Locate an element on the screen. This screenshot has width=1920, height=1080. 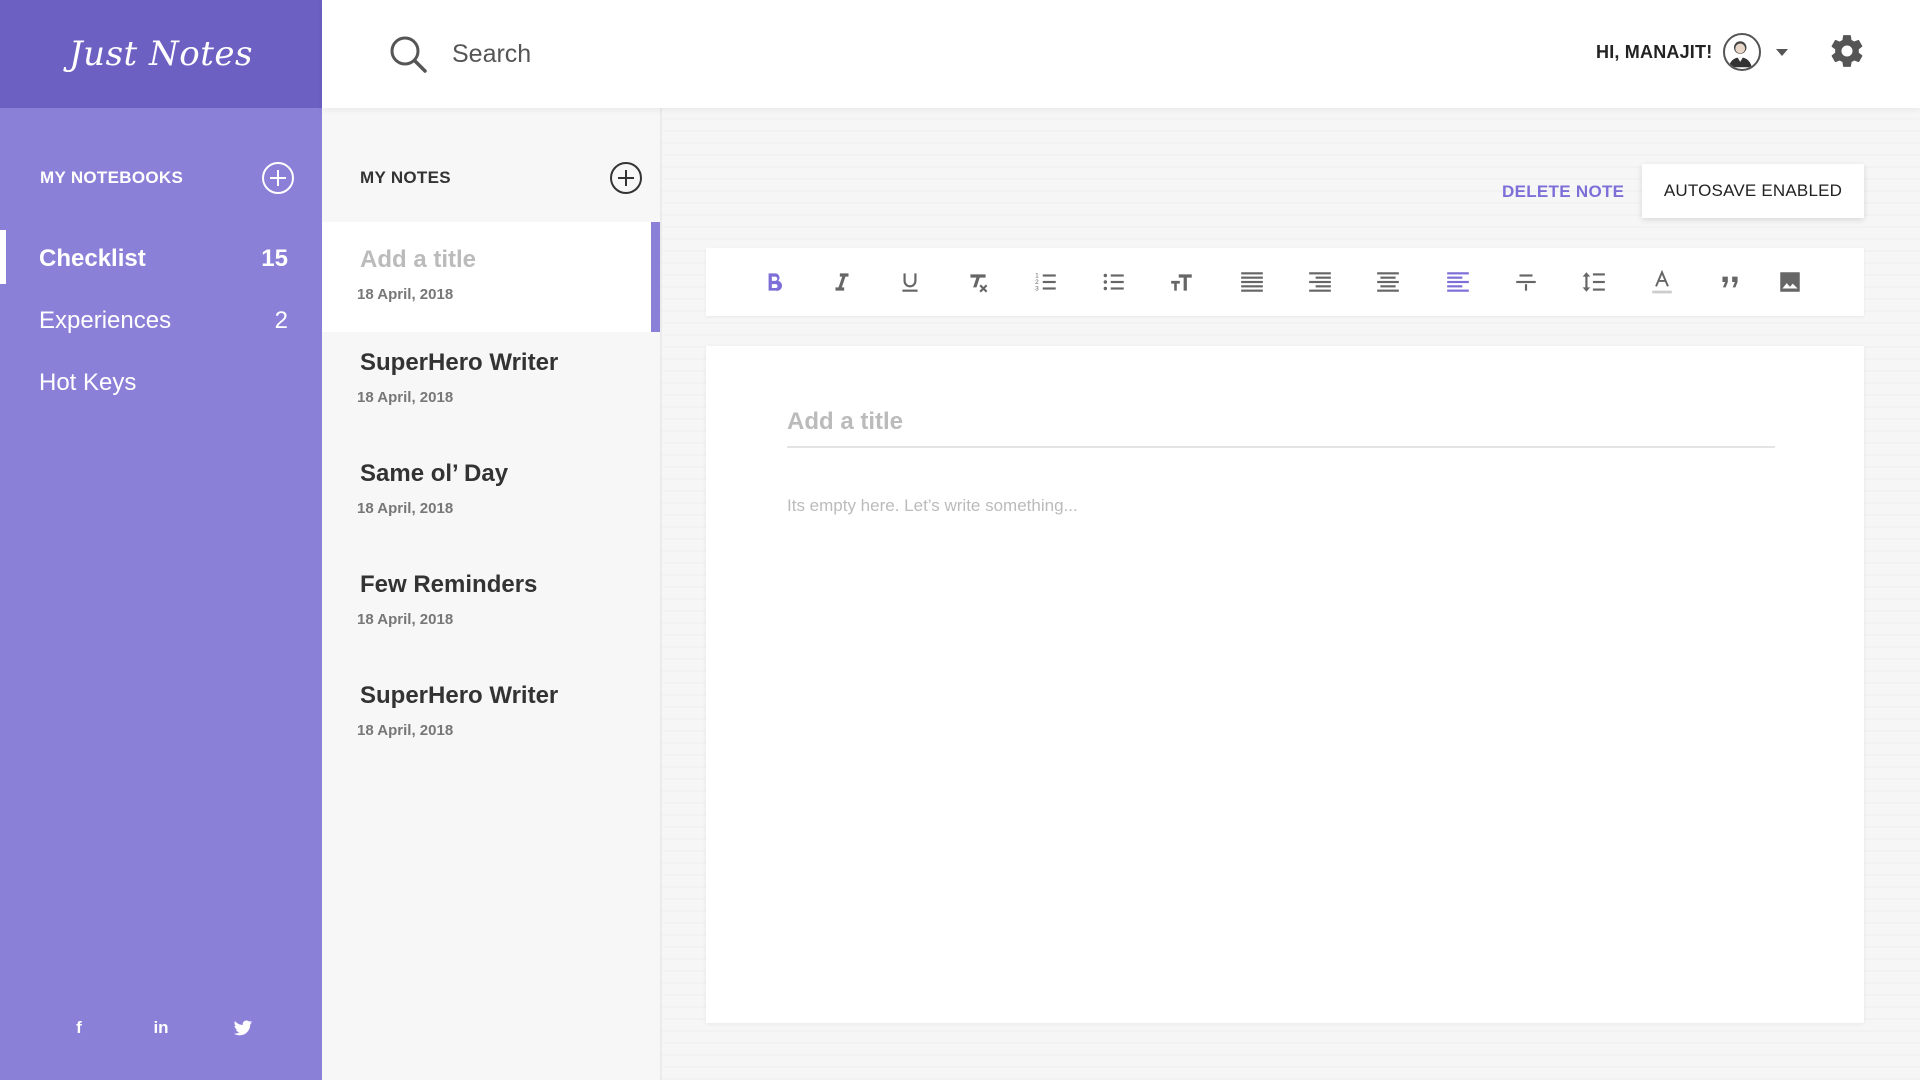
search-icon is located at coordinates (408, 54).